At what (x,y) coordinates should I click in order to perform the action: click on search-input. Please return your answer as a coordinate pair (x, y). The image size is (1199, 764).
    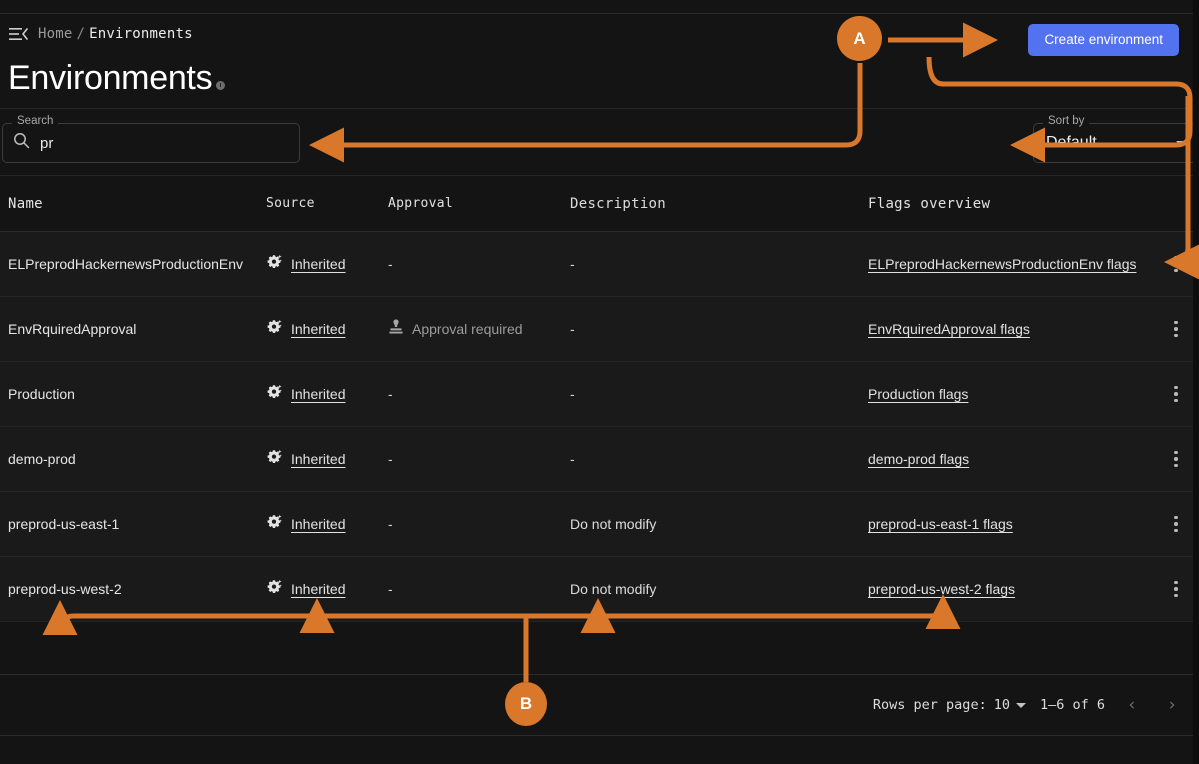
    Looking at the image, I should click on (160, 143).